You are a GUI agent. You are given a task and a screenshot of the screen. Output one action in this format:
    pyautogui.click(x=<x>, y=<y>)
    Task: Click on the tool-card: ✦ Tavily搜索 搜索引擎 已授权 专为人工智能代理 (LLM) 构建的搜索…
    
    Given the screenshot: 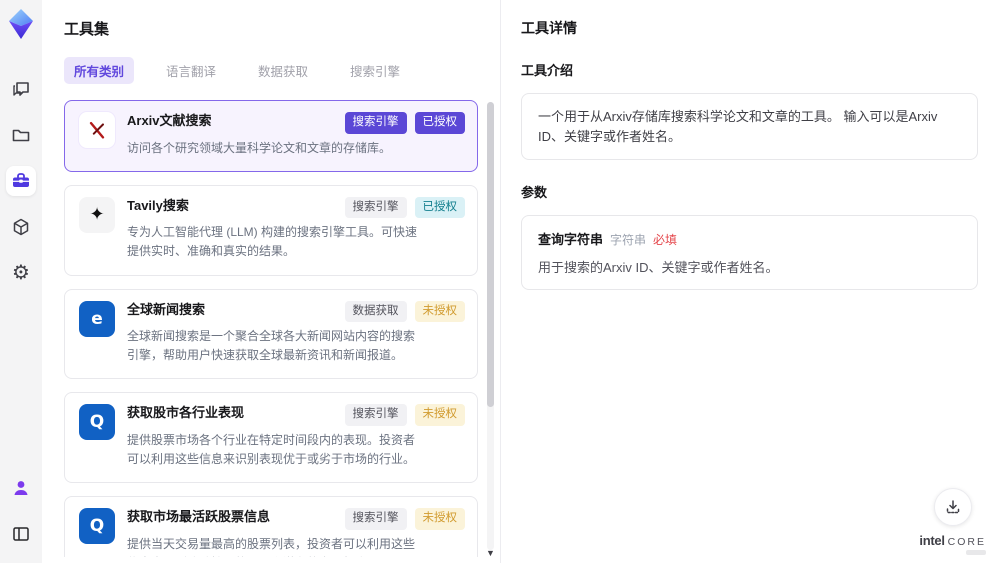 What is the action you would take?
    pyautogui.click(x=271, y=230)
    